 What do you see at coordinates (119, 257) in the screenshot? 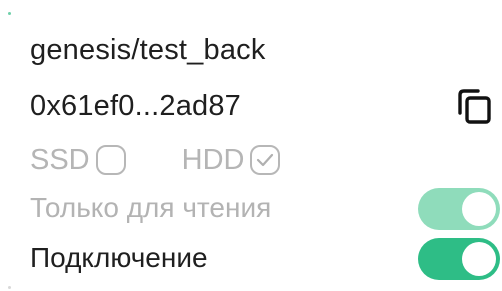
I see `connection-label: Подключение` at bounding box center [119, 257].